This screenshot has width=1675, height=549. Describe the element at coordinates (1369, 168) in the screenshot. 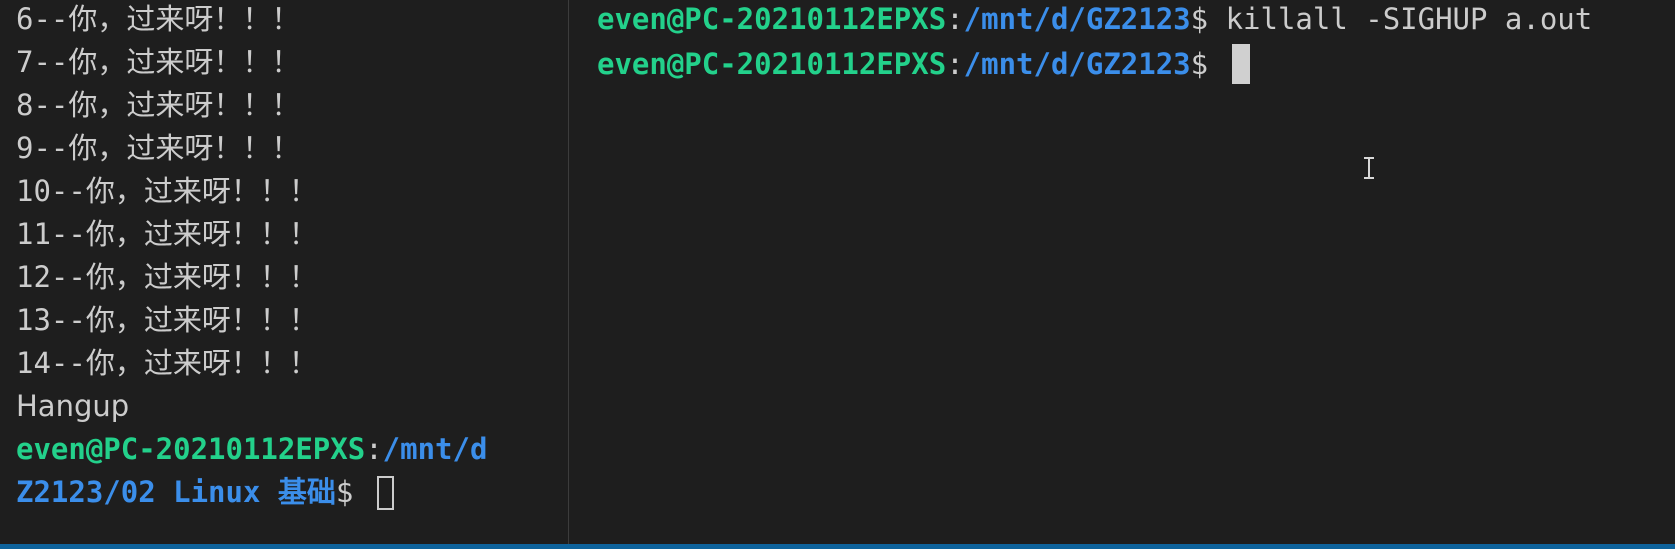

I see `text-ibeam-cursor-icon` at that location.